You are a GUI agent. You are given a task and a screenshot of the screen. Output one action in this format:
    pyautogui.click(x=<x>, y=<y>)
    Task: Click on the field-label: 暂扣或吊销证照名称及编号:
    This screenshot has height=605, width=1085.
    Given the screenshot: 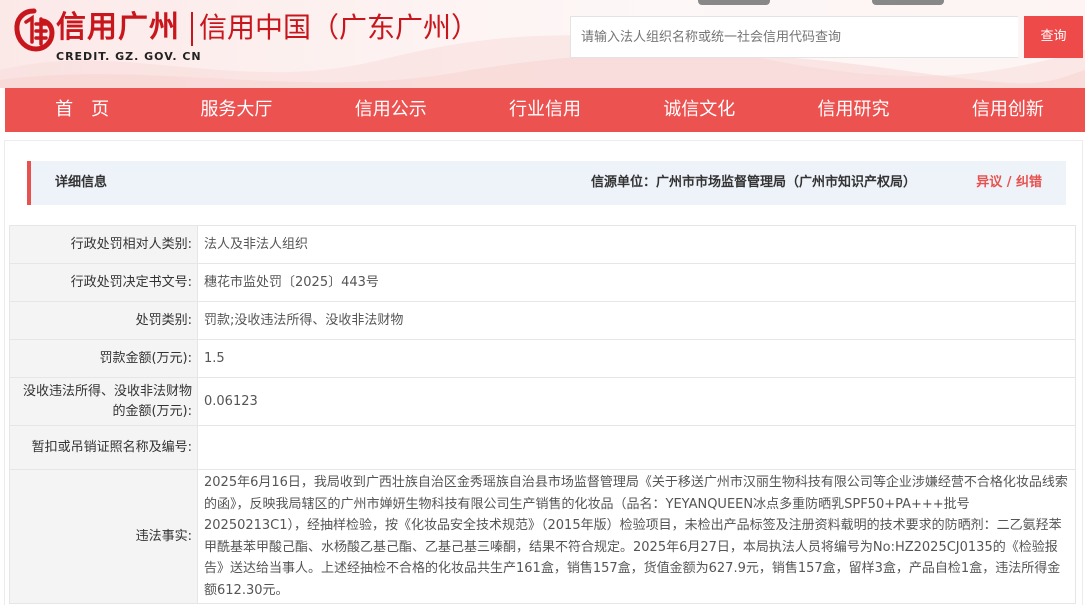 What is the action you would take?
    pyautogui.click(x=103, y=447)
    